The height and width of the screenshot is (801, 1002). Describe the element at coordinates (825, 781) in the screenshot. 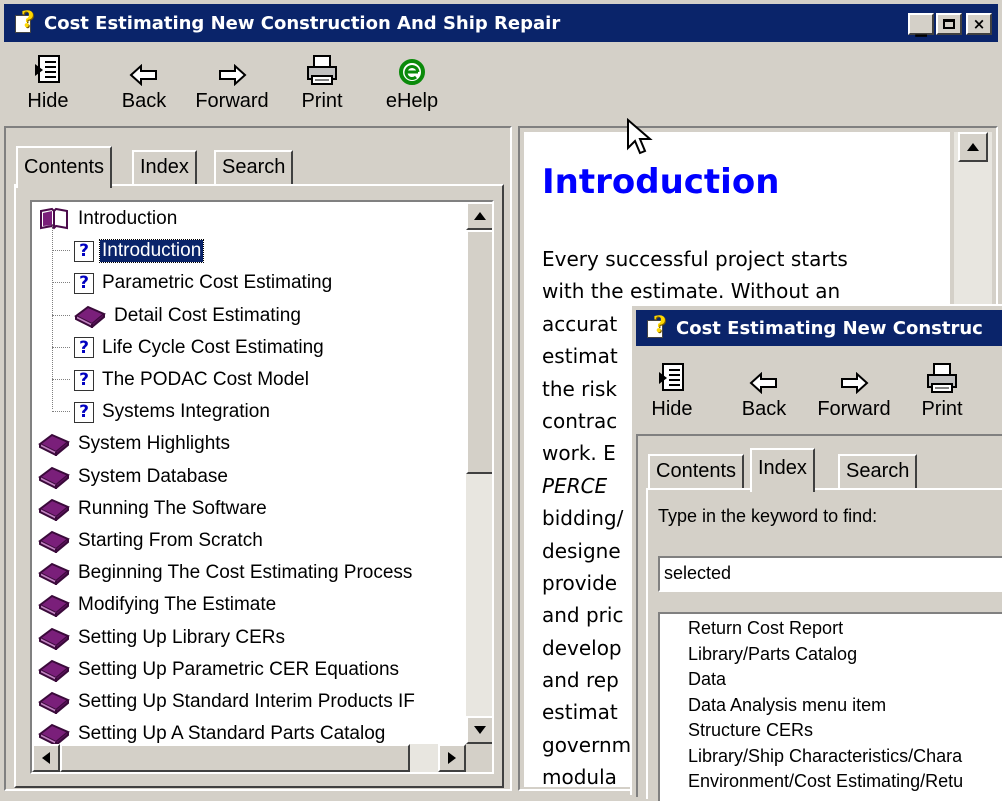

I see `index-list-item: Environment/Cost Estimating/Retu` at that location.